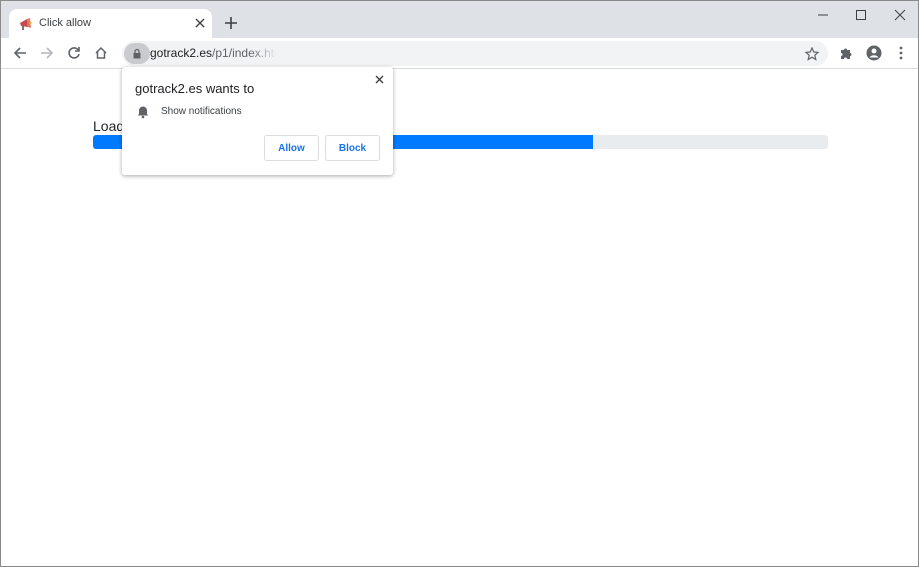  What do you see at coordinates (846, 53) in the screenshot?
I see `extensions-puzzle-icon` at bounding box center [846, 53].